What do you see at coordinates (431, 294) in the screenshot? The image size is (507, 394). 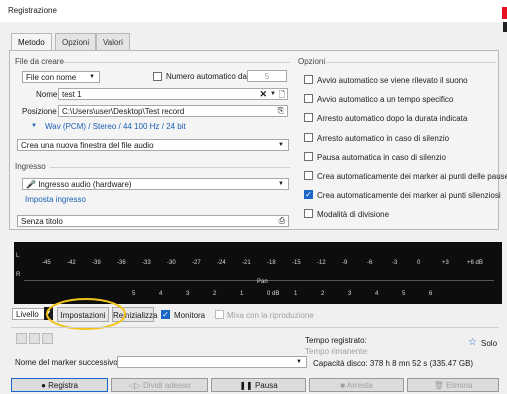 I see `pan-tick-label: 6` at bounding box center [431, 294].